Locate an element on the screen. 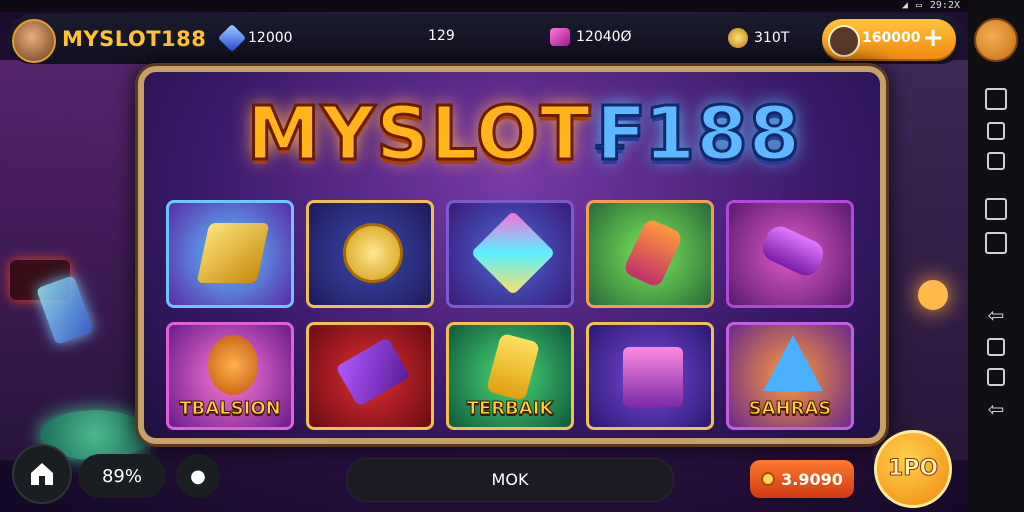 The image size is (1024, 512). tile-rainbow-prism is located at coordinates (510, 254).